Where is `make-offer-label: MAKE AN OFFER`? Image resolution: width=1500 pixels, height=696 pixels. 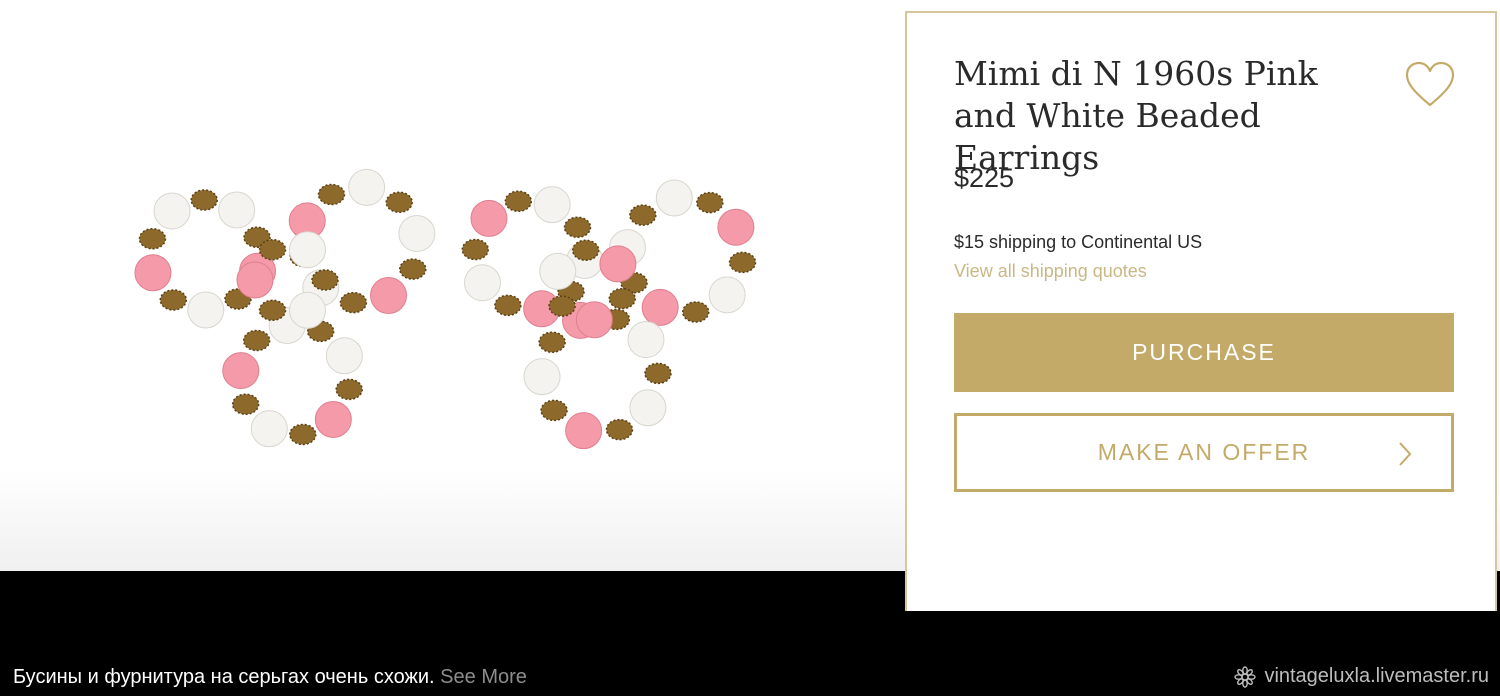 make-offer-label: MAKE AN OFFER is located at coordinates (1204, 452).